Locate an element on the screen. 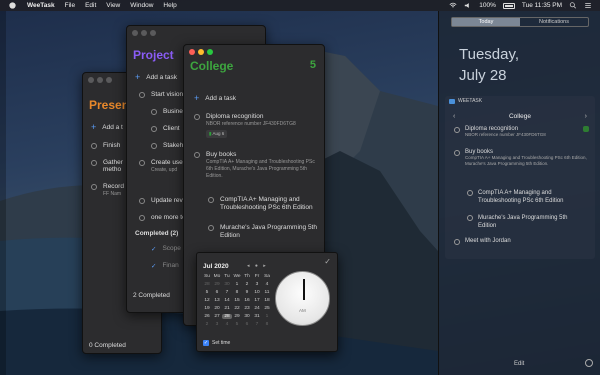 The width and height of the screenshot is (600, 375). calendar-day: 8 is located at coordinates (237, 292).